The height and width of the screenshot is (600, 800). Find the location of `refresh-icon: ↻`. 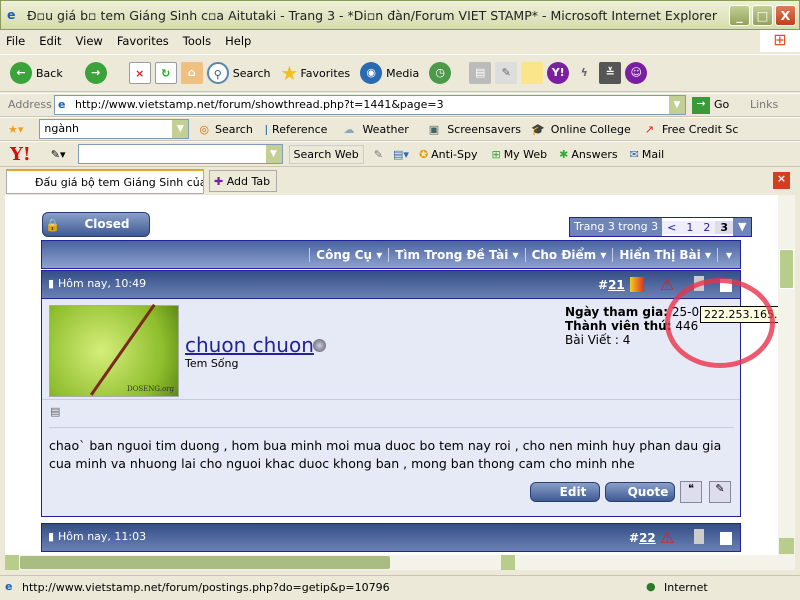

refresh-icon: ↻ is located at coordinates (165, 73).